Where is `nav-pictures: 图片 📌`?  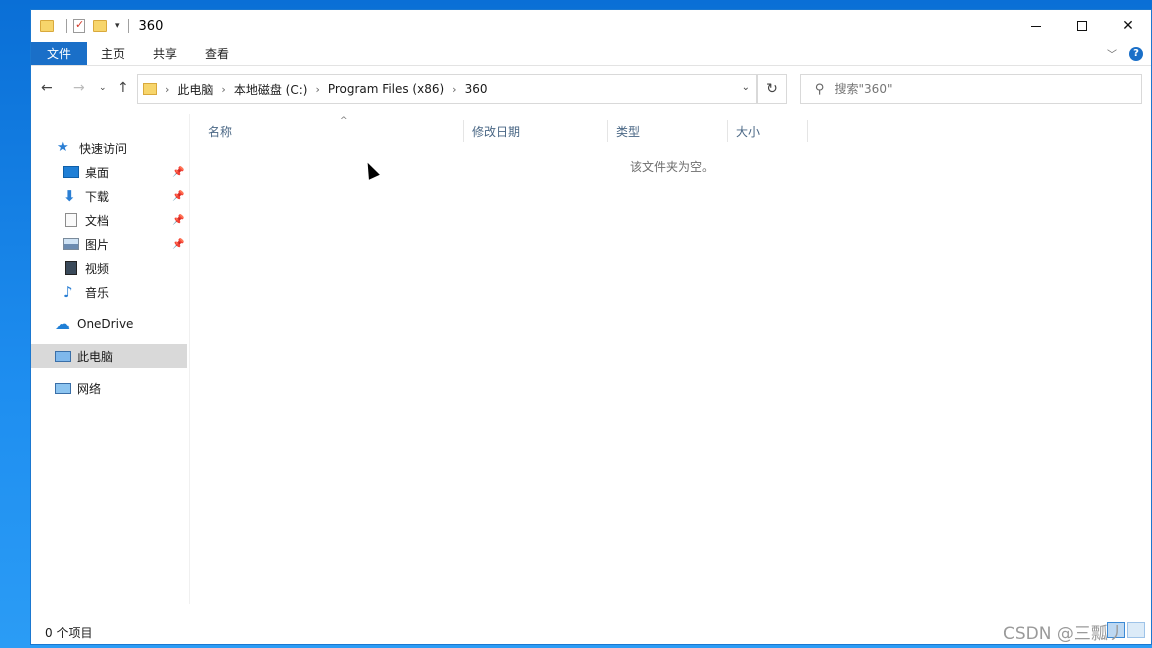 nav-pictures: 图片 📌 is located at coordinates (109, 244).